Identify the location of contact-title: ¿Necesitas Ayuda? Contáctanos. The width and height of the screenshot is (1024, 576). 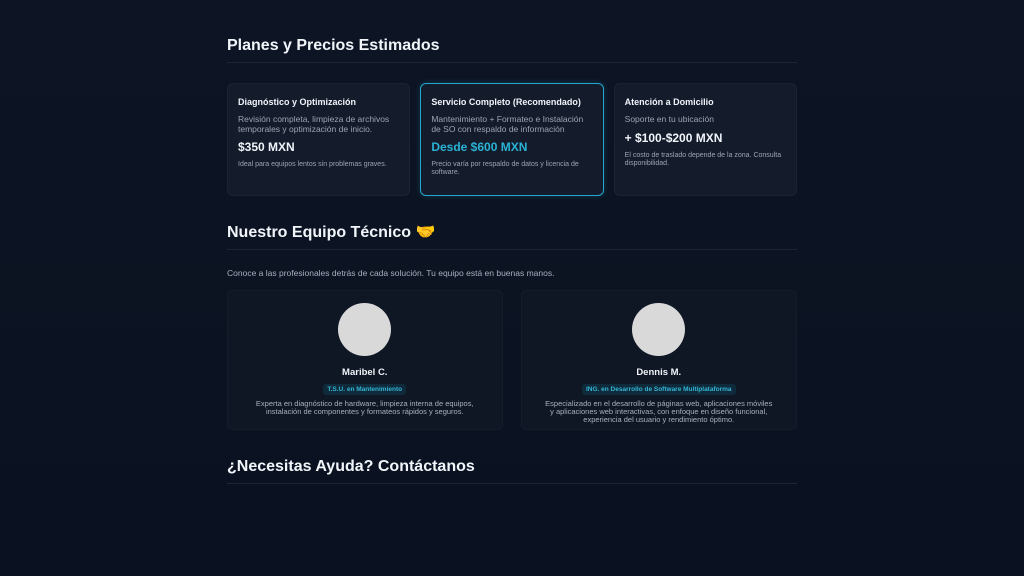
(512, 471).